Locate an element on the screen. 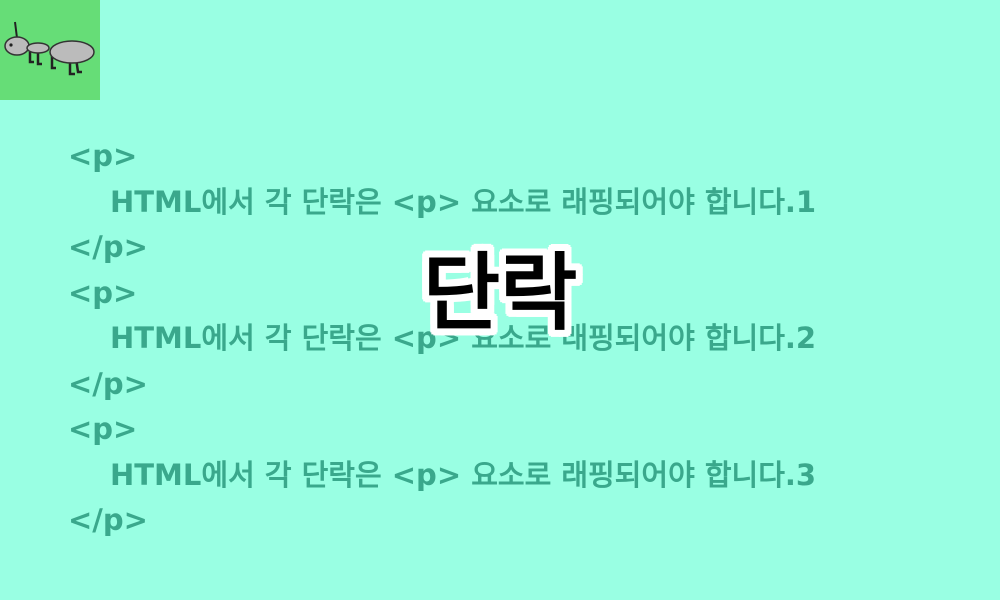 Image resolution: width=1000 pixels, height=600 pixels. paragraph-text-line: HTML에서 각 단락은 <p> 요소로 래핑되어야 합니다.1 is located at coordinates (463, 201).